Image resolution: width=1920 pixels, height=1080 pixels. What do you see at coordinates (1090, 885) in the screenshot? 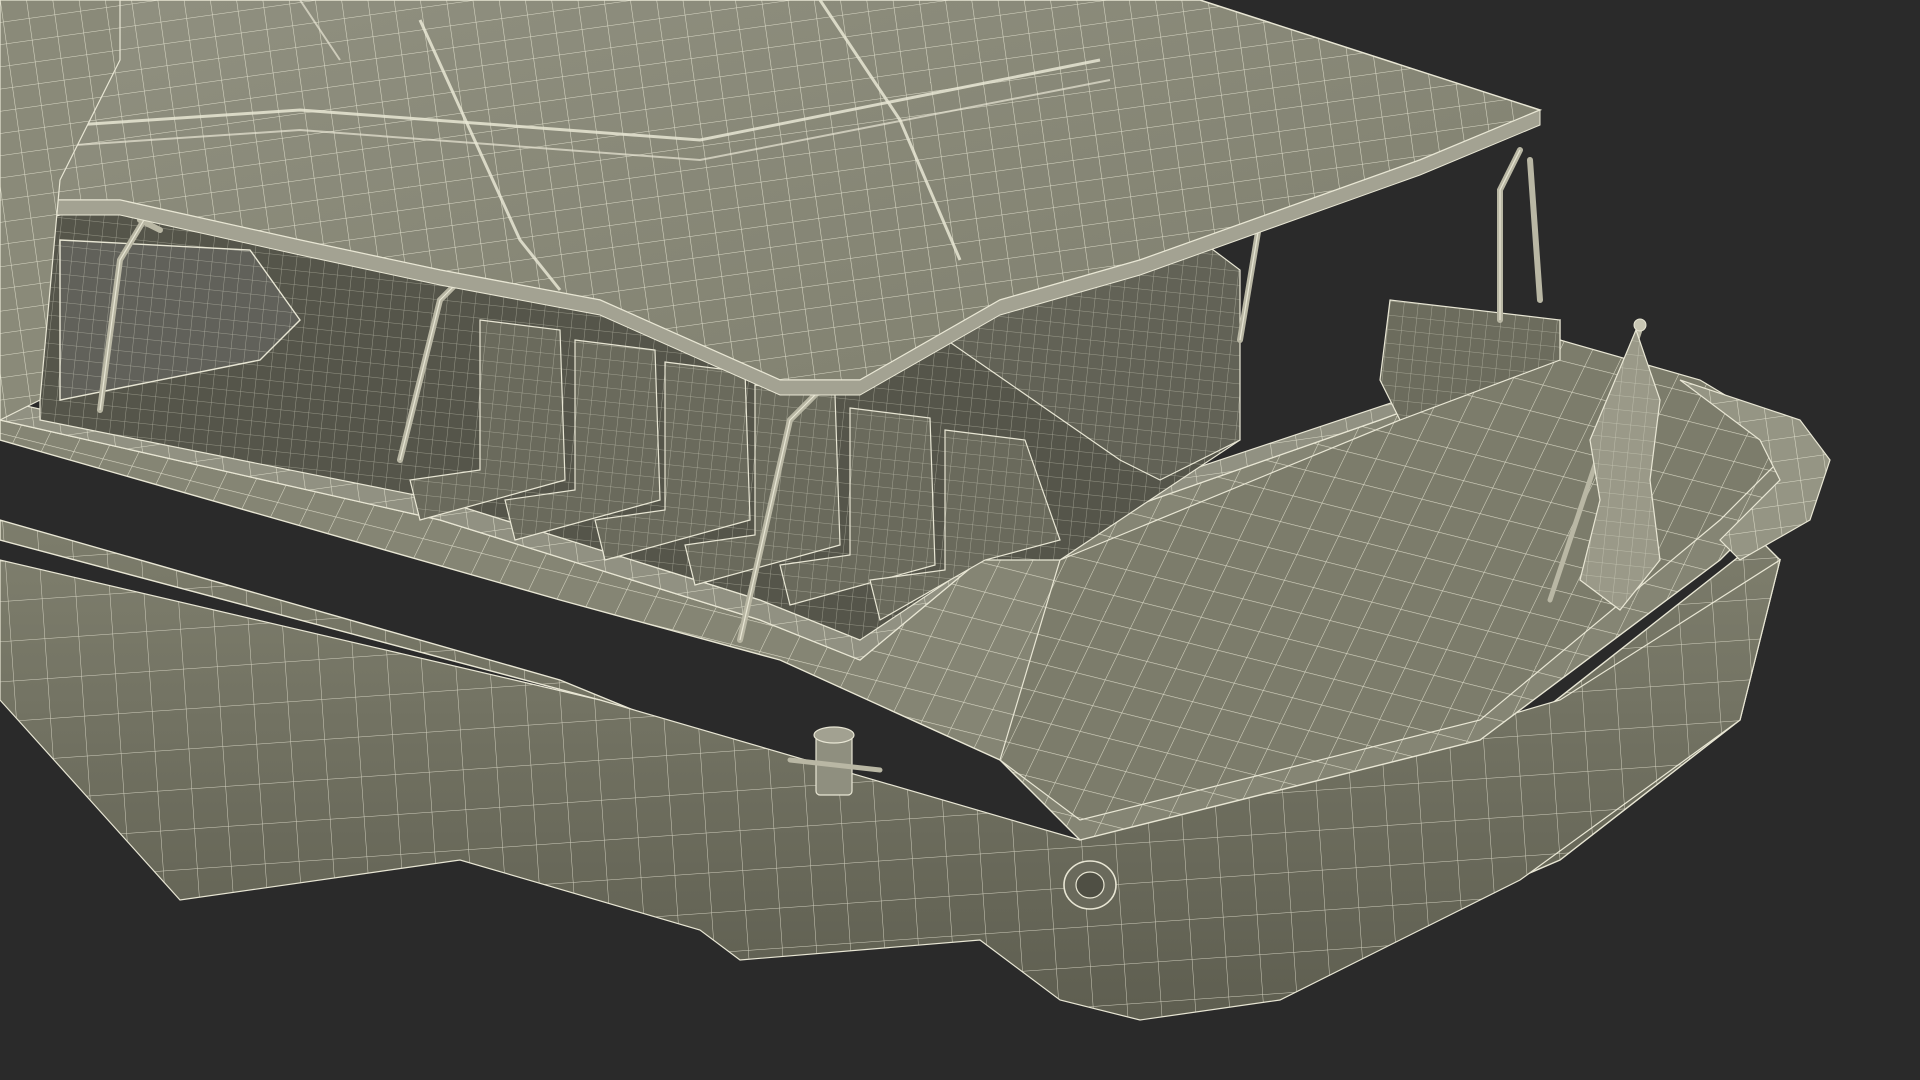
I see `stern-porthole` at bounding box center [1090, 885].